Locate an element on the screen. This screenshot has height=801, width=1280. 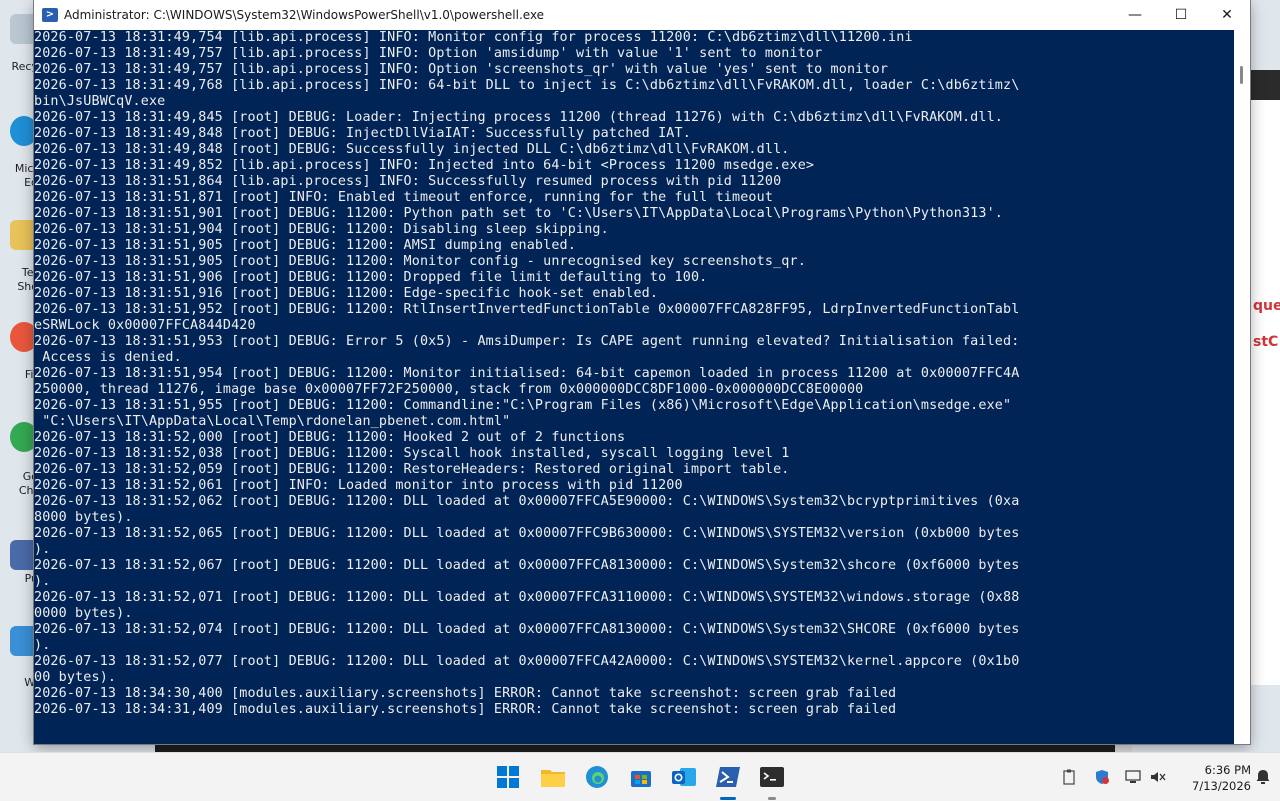
store-icon is located at coordinates (641, 777).